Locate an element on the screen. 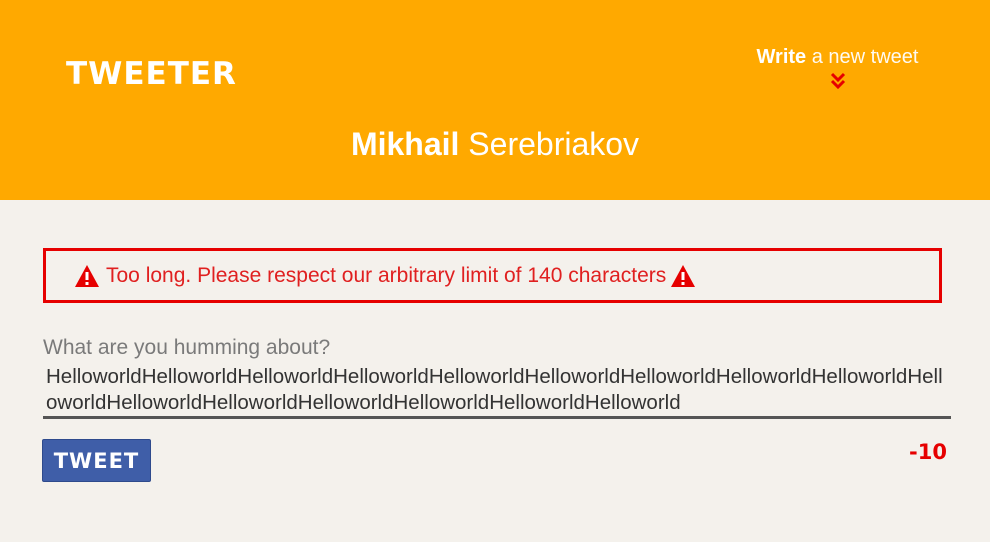  write-new-tweet-toggle: Write a new tweet is located at coordinates (837, 68).